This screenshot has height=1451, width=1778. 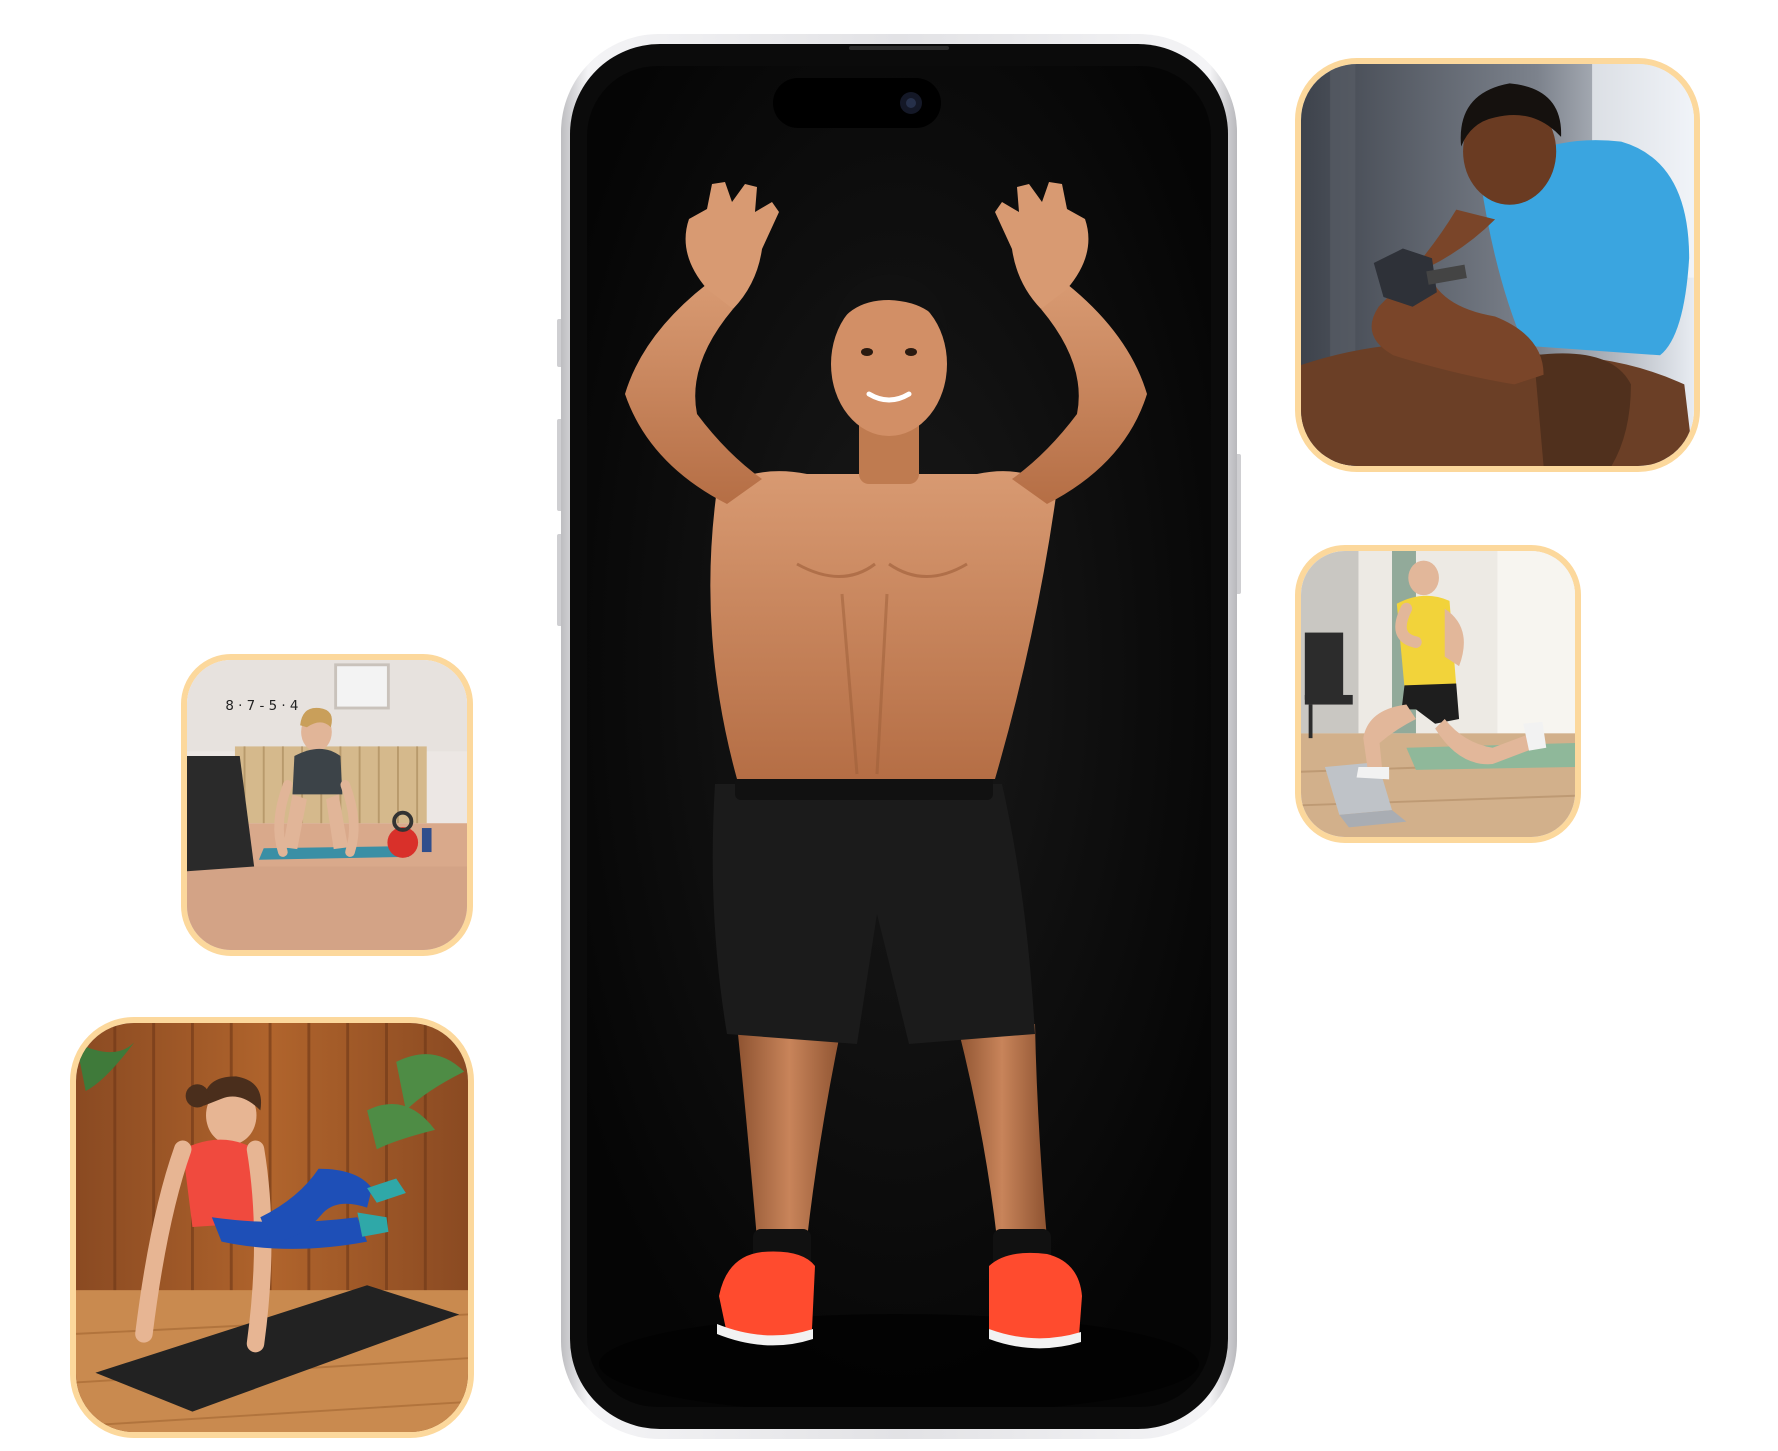 I want to click on wall-clock-icon: 8 · 7 - 5 · 4, so click(x=261, y=706).